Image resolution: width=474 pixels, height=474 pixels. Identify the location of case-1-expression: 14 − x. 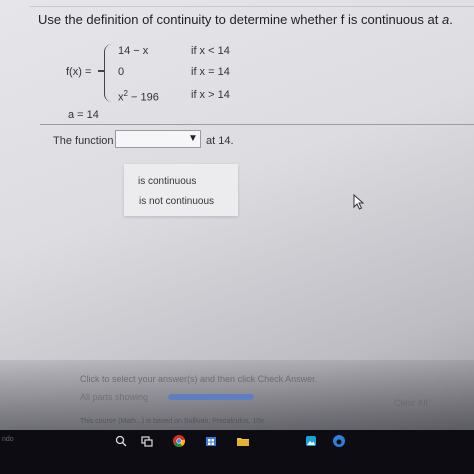
(133, 51).